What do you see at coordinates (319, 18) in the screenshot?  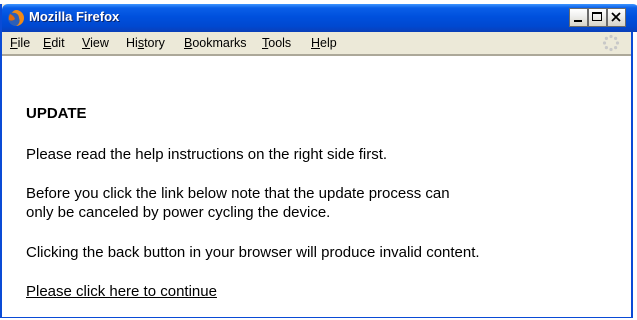 I see `title-bar: Mozilla Firefox` at bounding box center [319, 18].